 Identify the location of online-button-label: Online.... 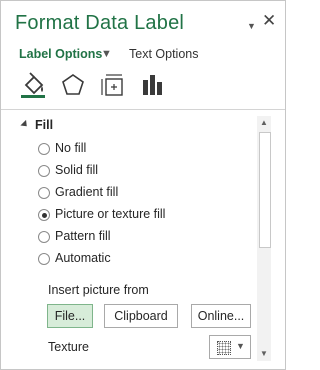
(221, 316).